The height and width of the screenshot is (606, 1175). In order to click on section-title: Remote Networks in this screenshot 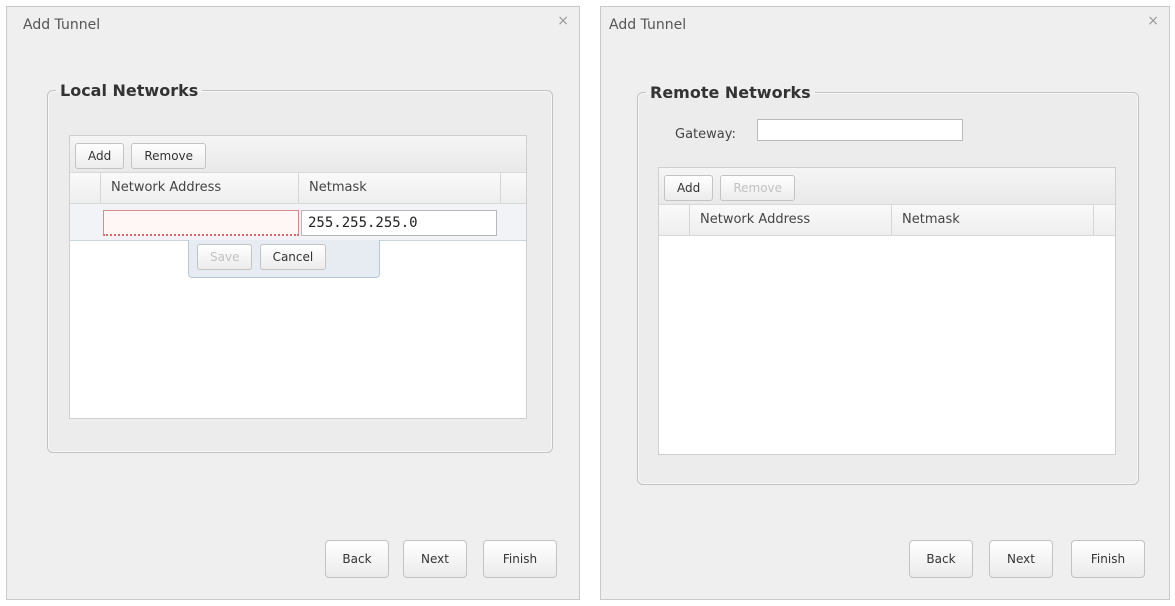, I will do `click(730, 92)`.